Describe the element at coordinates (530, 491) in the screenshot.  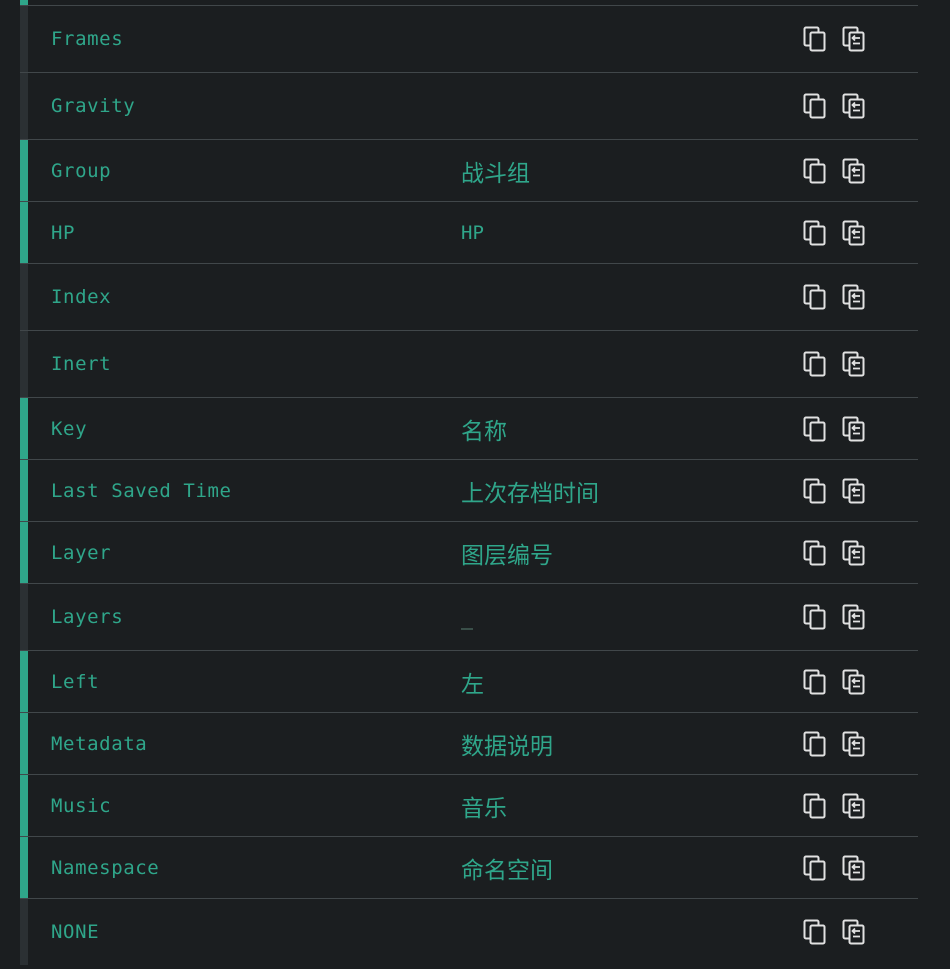
I see `row-value: 上次存档时间` at that location.